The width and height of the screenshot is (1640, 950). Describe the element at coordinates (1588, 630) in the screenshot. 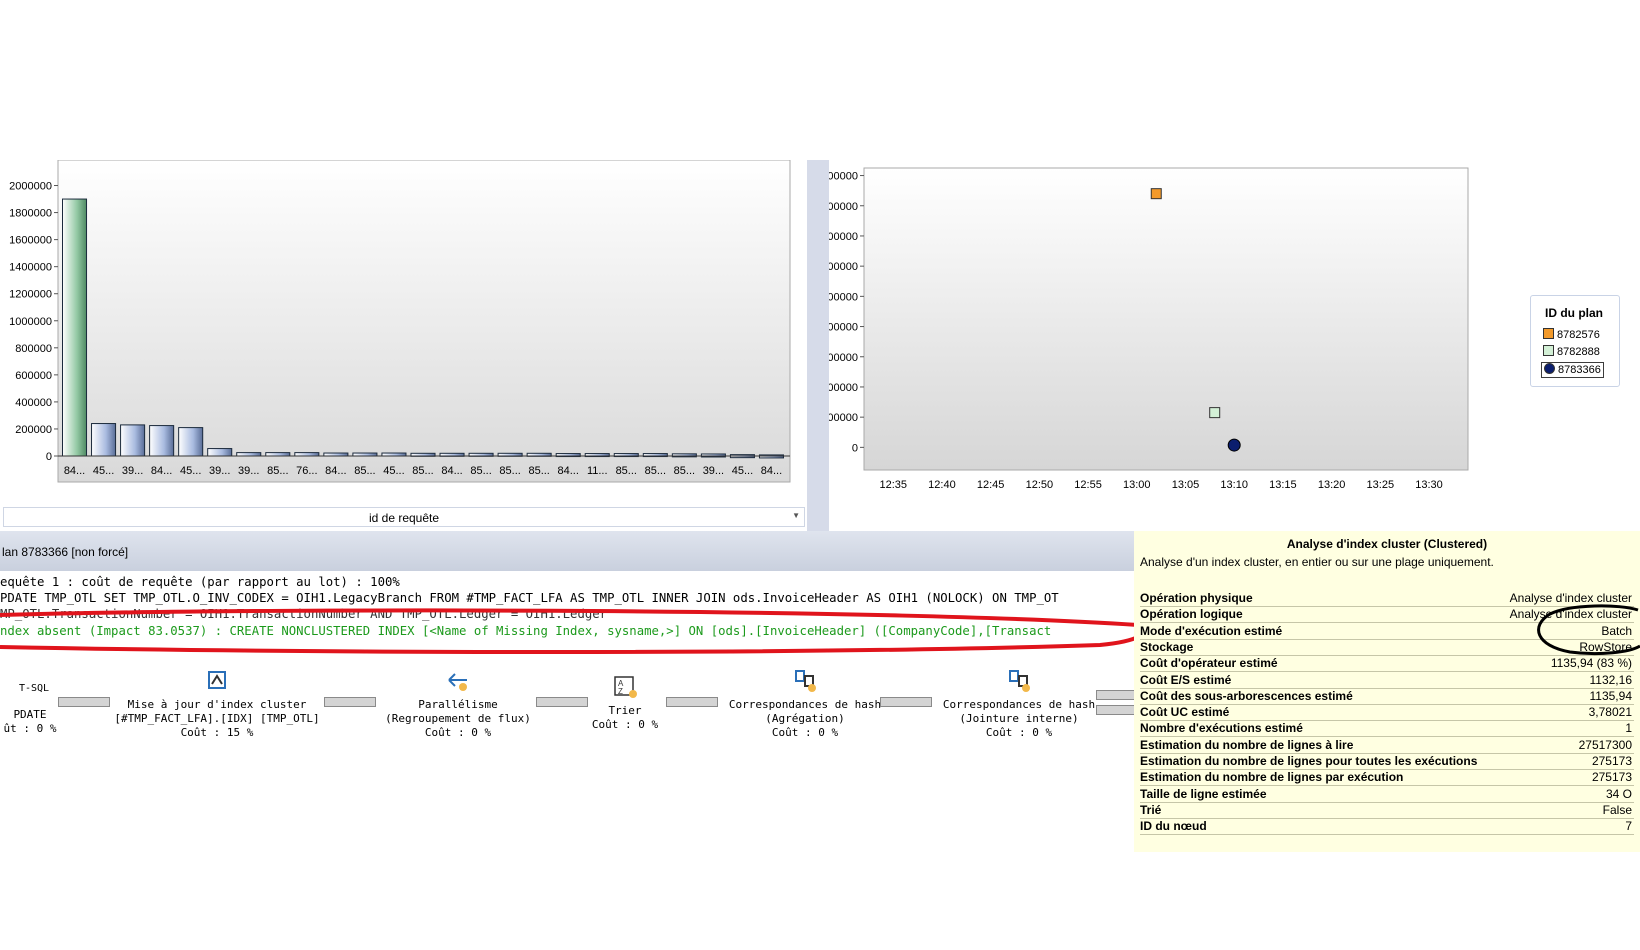

I see `black-highlight-ellipse` at that location.